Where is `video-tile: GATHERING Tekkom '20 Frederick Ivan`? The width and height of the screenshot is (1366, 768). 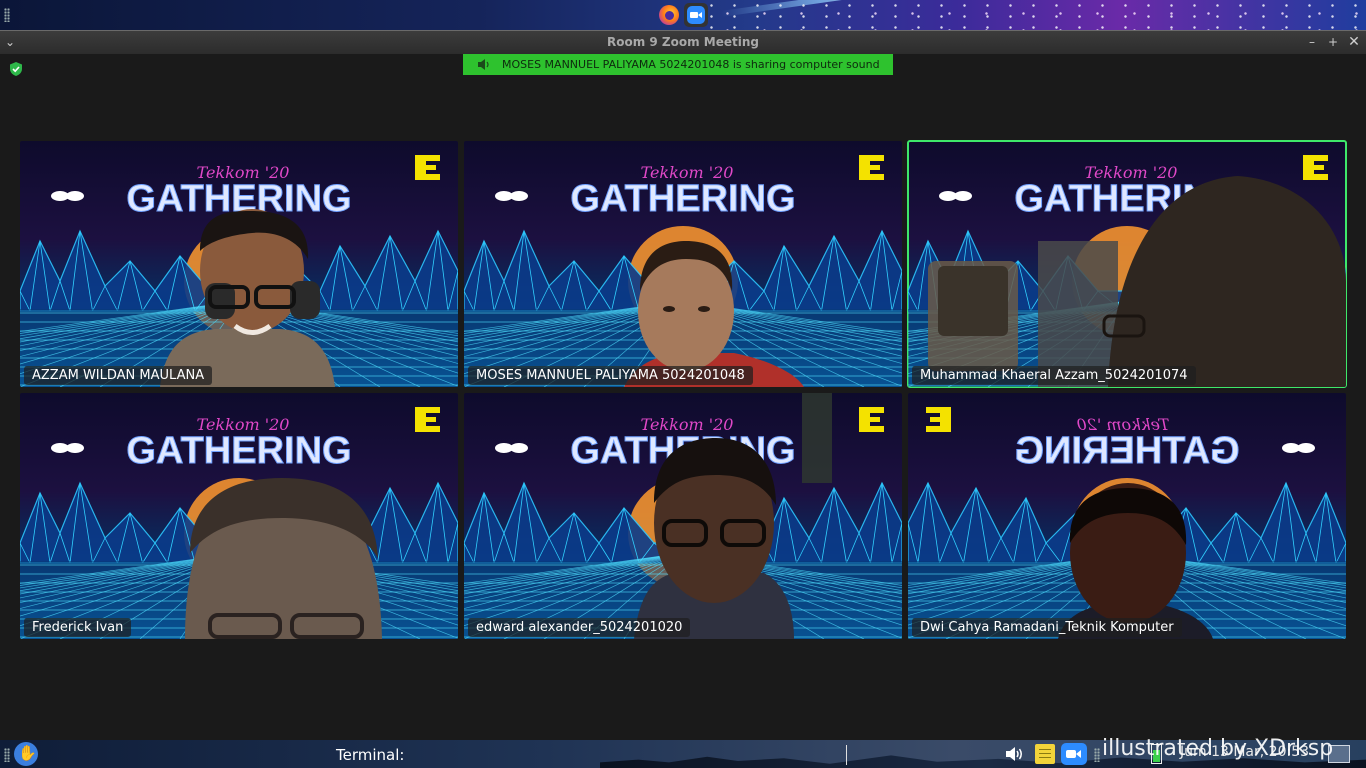 video-tile: GATHERING Tekkom '20 Frederick Ivan is located at coordinates (239, 516).